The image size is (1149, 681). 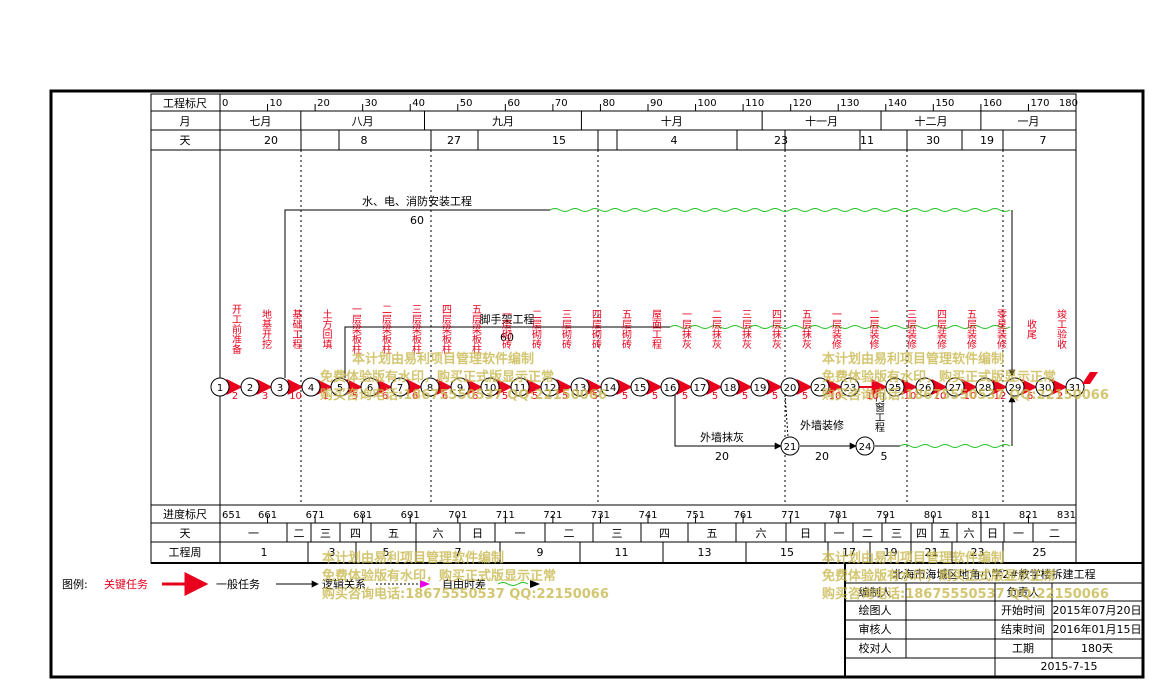 What do you see at coordinates (712, 533) in the screenshot?
I see `weekday-cell: 五` at bounding box center [712, 533].